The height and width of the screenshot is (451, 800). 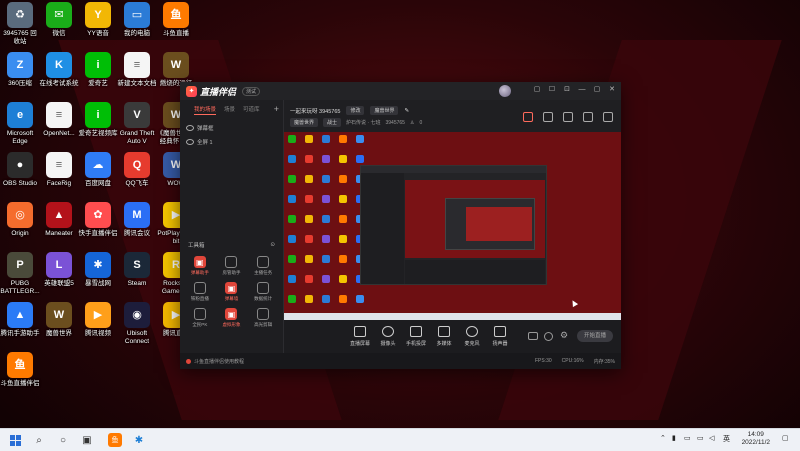 I want to click on tool-item: ▣ 虚拟形象, so click(x=232, y=318).